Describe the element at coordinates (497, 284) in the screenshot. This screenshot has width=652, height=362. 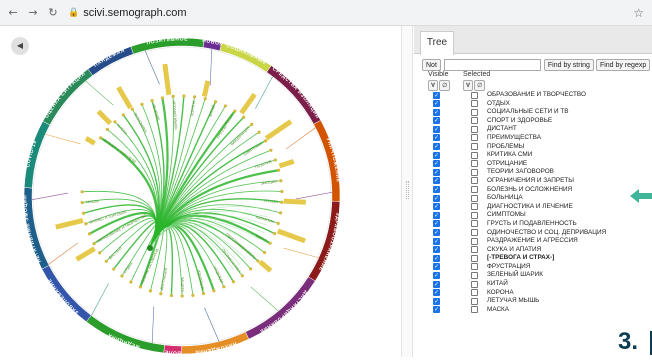
I see `tree-row-label: КИТАЙ` at that location.